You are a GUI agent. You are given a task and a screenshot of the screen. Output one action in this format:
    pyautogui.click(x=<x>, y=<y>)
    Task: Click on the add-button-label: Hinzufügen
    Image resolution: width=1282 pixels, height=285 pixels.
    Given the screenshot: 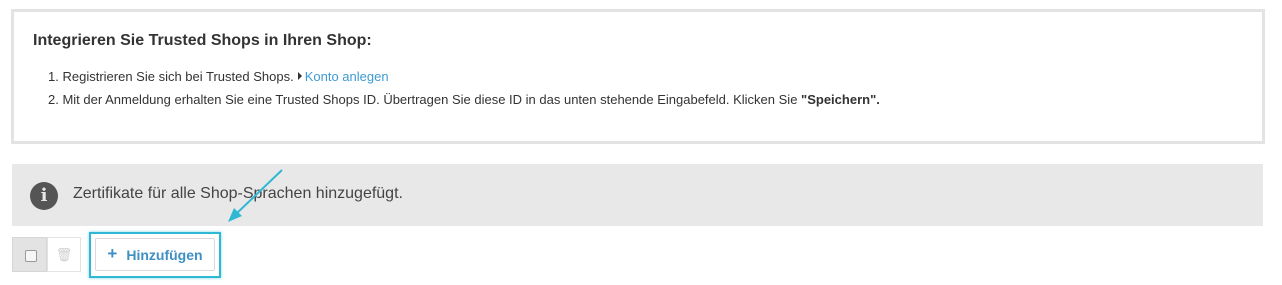 What is the action you would take?
    pyautogui.click(x=164, y=254)
    